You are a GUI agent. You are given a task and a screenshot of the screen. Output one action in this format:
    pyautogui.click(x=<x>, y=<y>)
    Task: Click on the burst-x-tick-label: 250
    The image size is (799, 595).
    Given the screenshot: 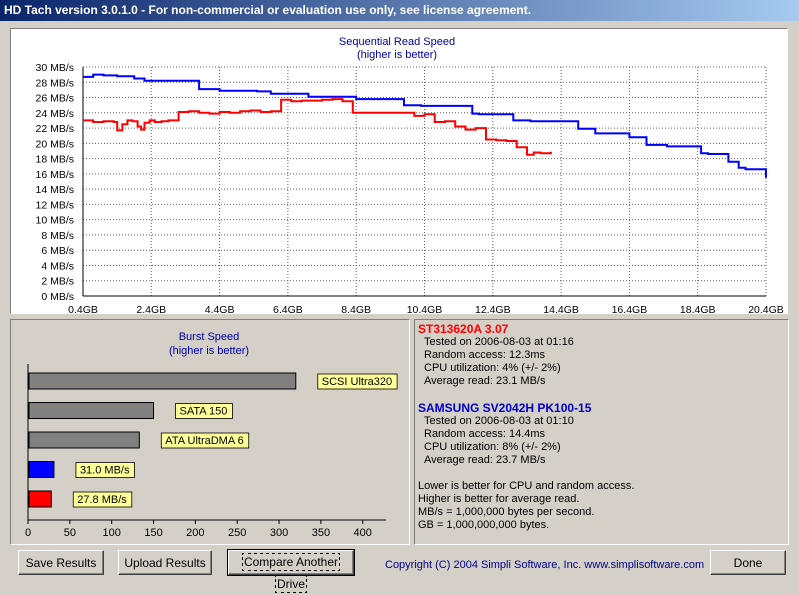 What is the action you would take?
    pyautogui.click(x=237, y=533)
    